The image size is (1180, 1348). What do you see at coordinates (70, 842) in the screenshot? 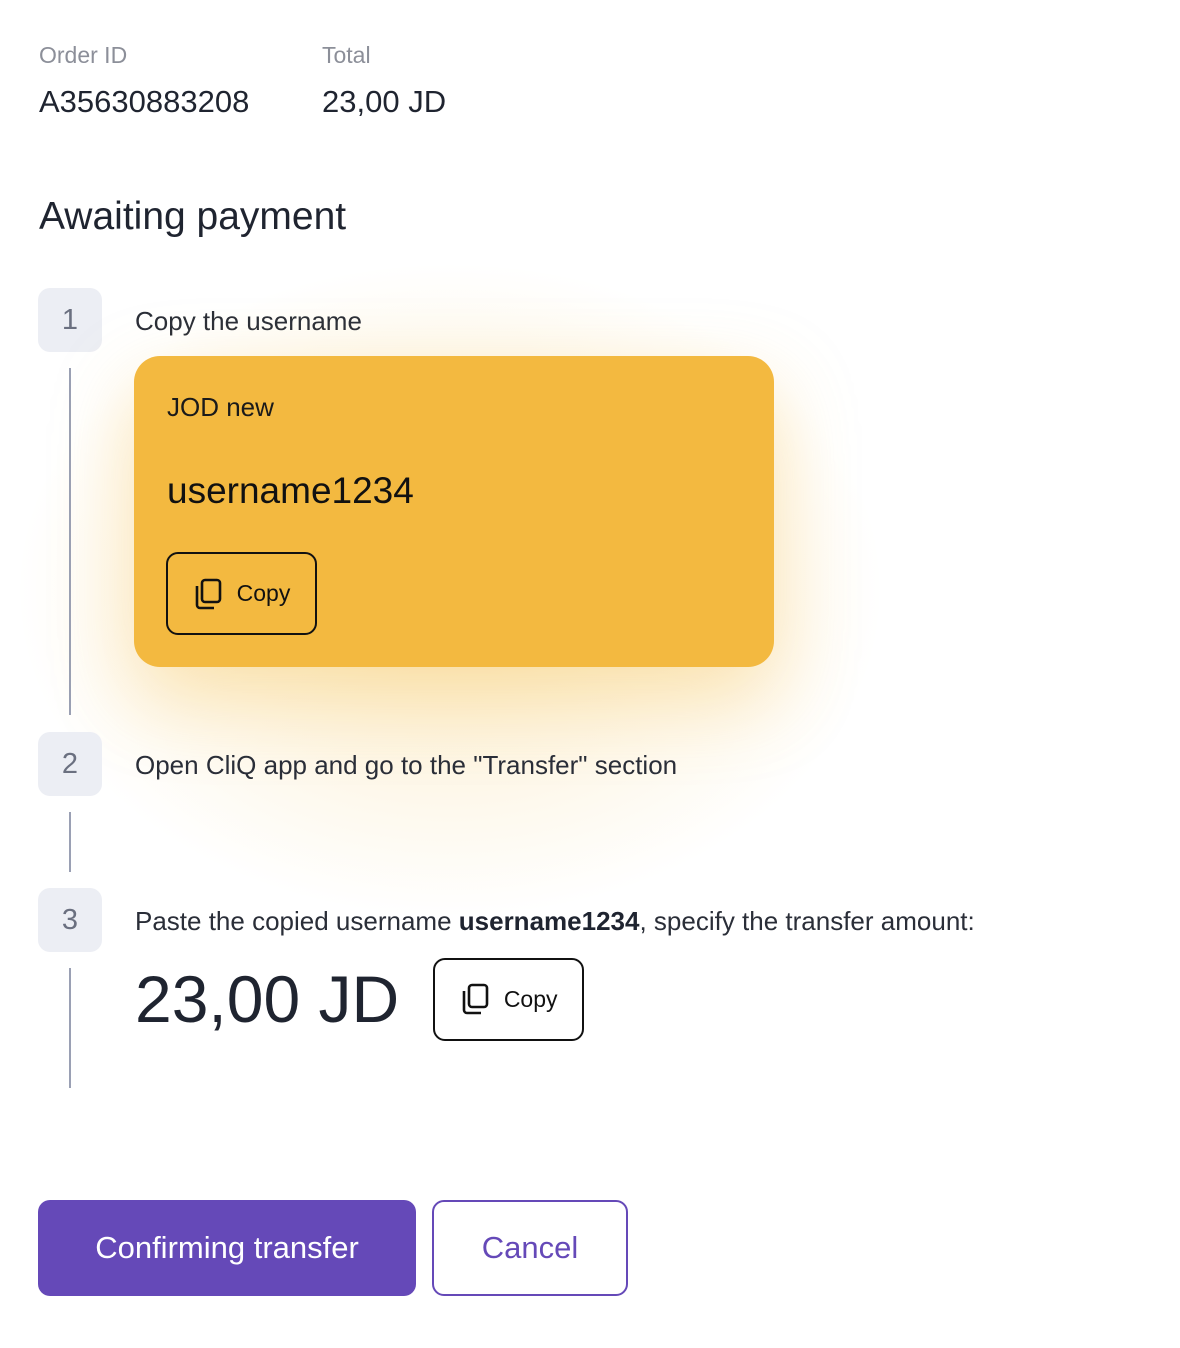
I see `step-2-connector` at bounding box center [70, 842].